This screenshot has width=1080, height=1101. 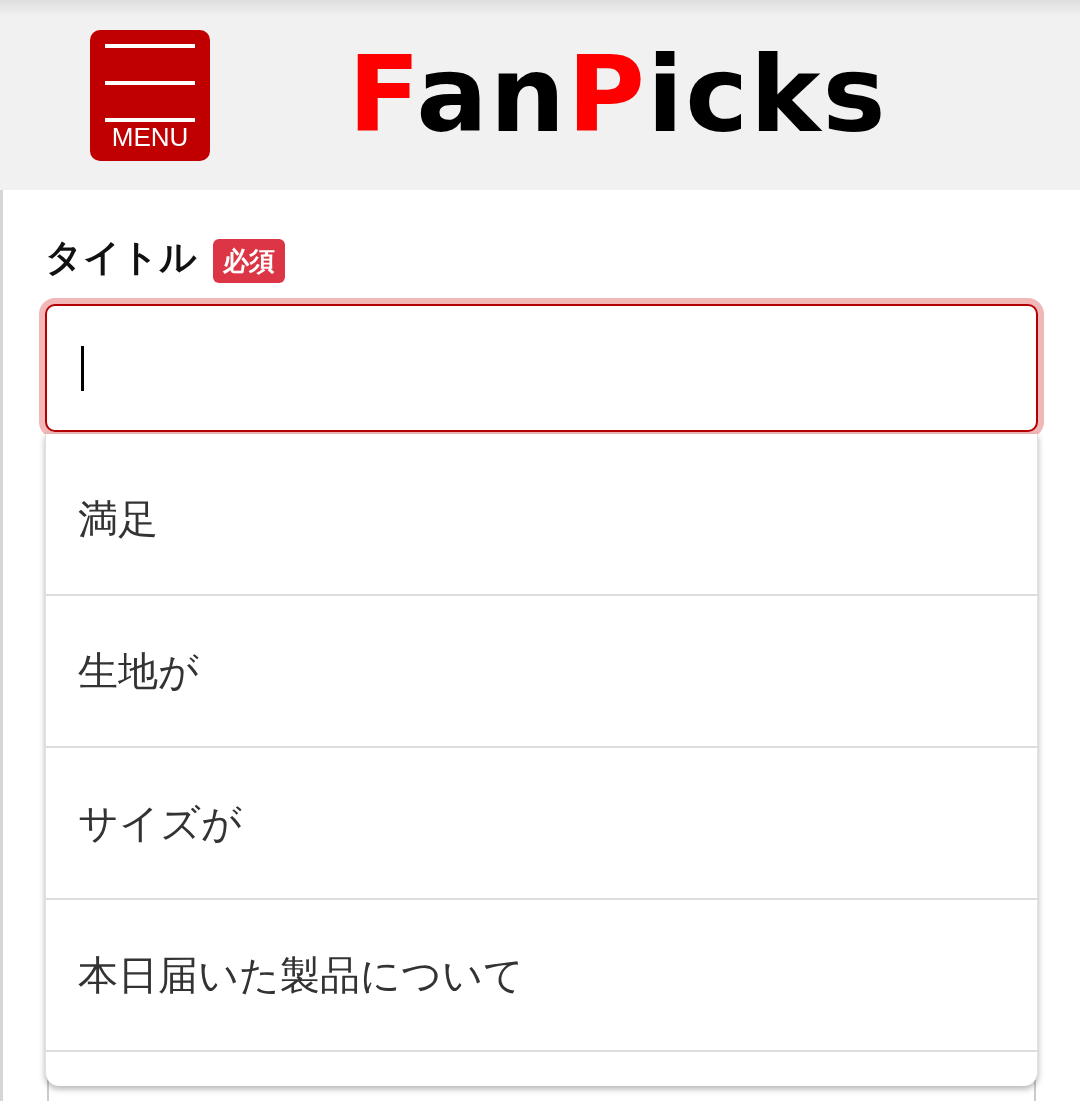 What do you see at coordinates (82, 368) in the screenshot?
I see `text-cursor-icon` at bounding box center [82, 368].